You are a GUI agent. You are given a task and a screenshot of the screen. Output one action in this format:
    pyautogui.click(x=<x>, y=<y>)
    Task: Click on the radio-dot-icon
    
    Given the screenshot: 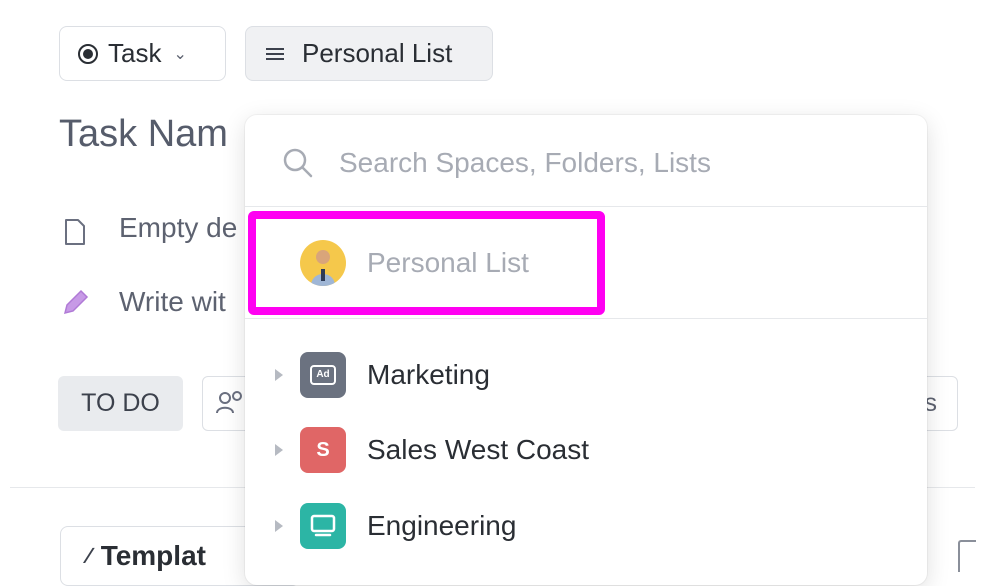 What is the action you would take?
    pyautogui.click(x=88, y=53)
    